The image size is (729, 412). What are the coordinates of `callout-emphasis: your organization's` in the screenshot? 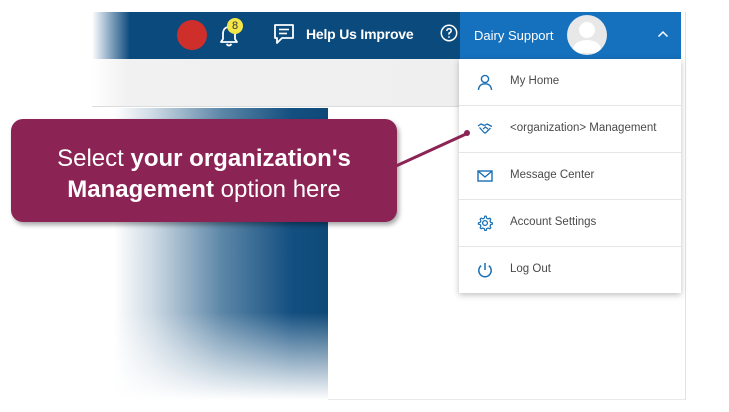 It's located at (240, 158).